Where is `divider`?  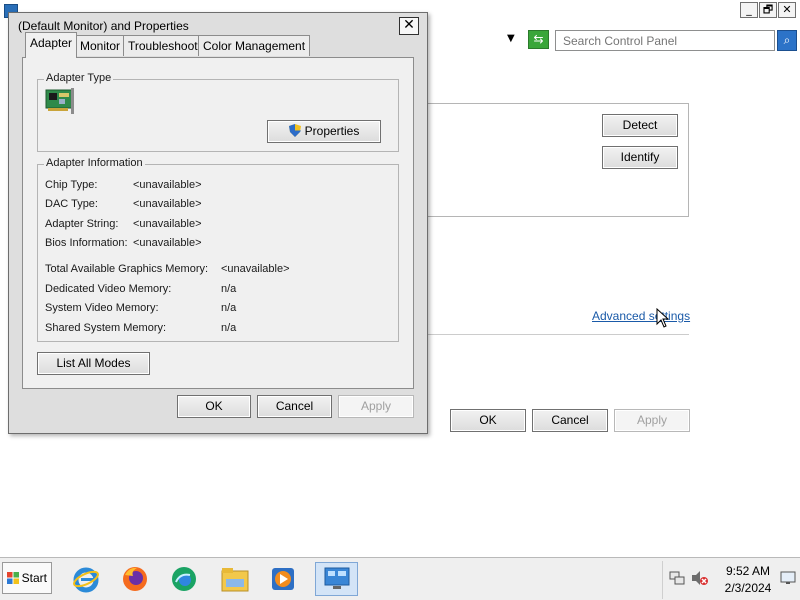 divider is located at coordinates (558, 334).